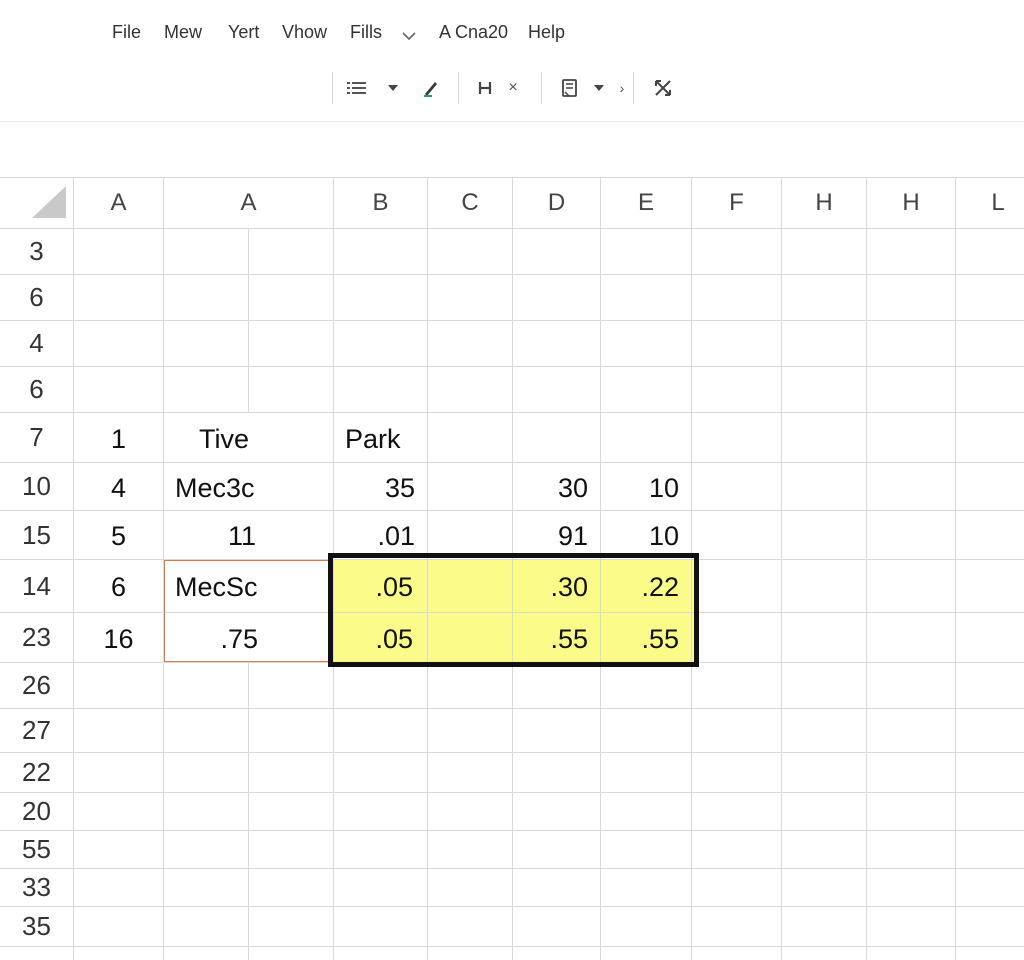 The height and width of the screenshot is (960, 1024). Describe the element at coordinates (470, 203) in the screenshot. I see `column-header-c: C` at that location.